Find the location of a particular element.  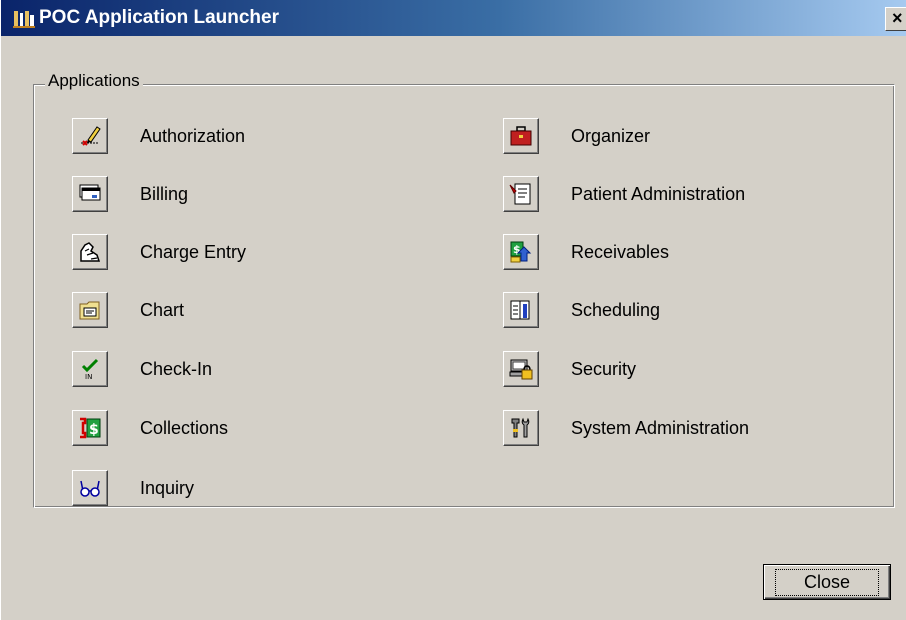

inquiry-label: Inquiry is located at coordinates (167, 487).